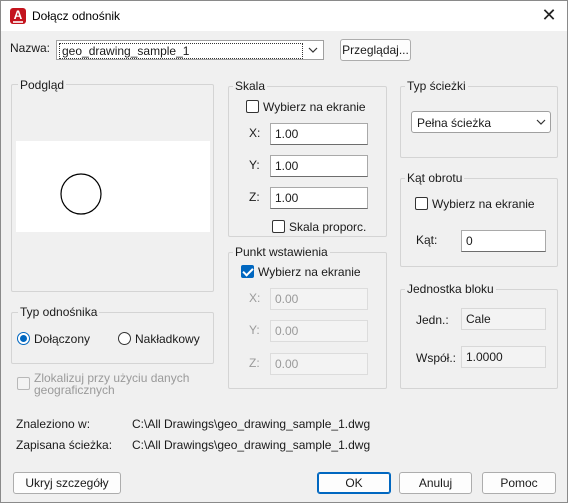  What do you see at coordinates (432, 320) in the screenshot?
I see `block-unit-label: Jedn.:` at bounding box center [432, 320].